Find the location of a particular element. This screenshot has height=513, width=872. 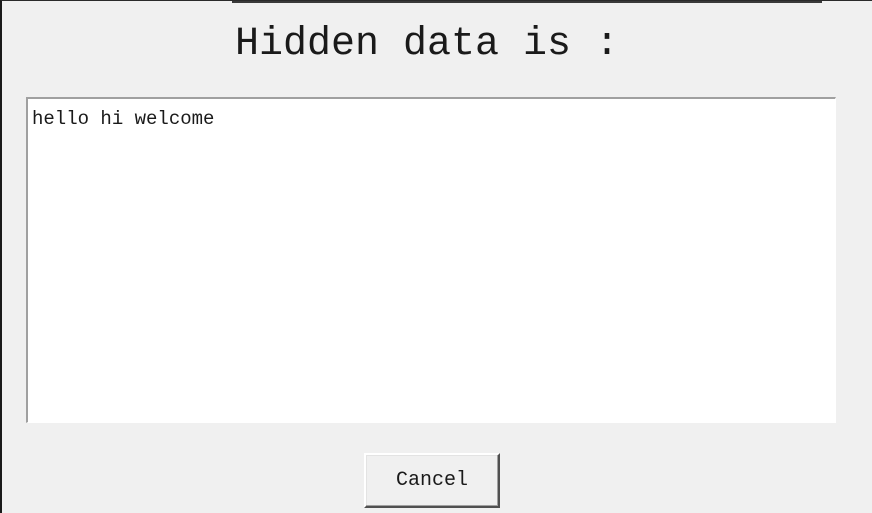

dialog-title: Hidden data is : is located at coordinates (427, 44).